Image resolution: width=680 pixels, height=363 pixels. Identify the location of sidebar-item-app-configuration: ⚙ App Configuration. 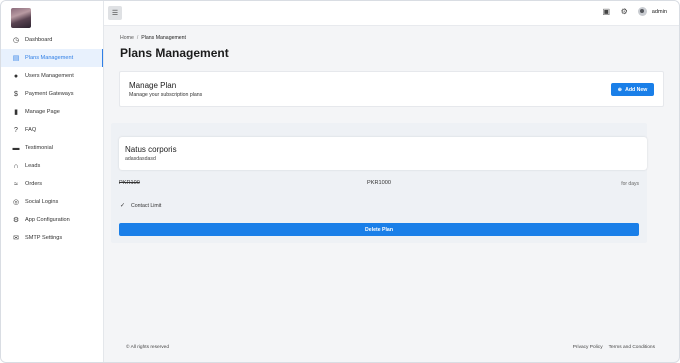
(52, 220).